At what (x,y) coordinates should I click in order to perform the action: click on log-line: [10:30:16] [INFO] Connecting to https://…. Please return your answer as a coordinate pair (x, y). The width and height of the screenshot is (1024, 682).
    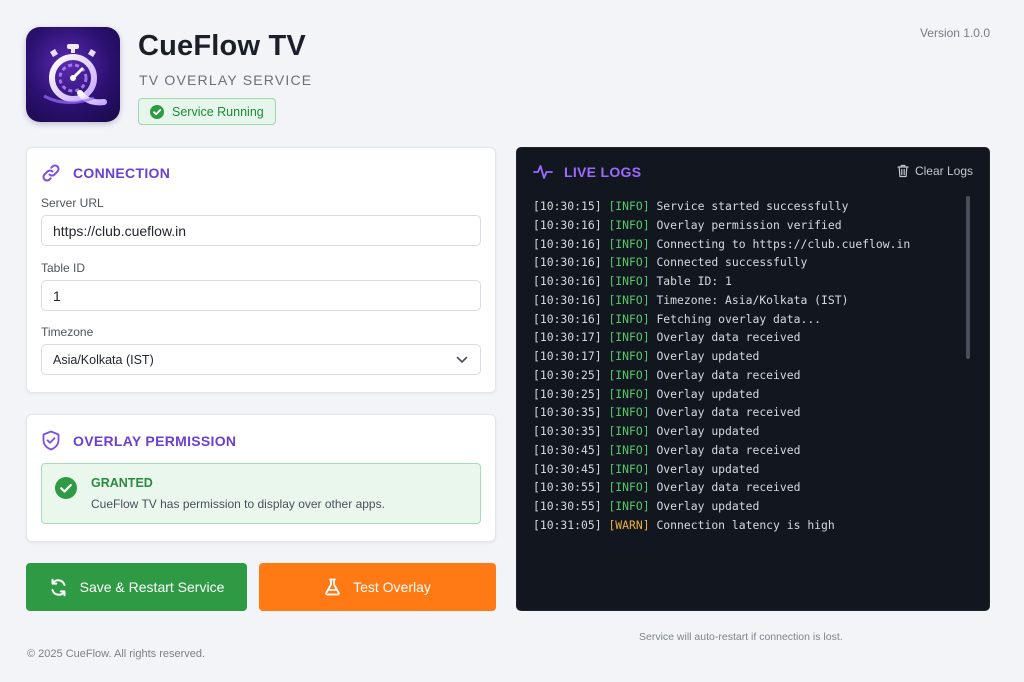
    Looking at the image, I should click on (753, 244).